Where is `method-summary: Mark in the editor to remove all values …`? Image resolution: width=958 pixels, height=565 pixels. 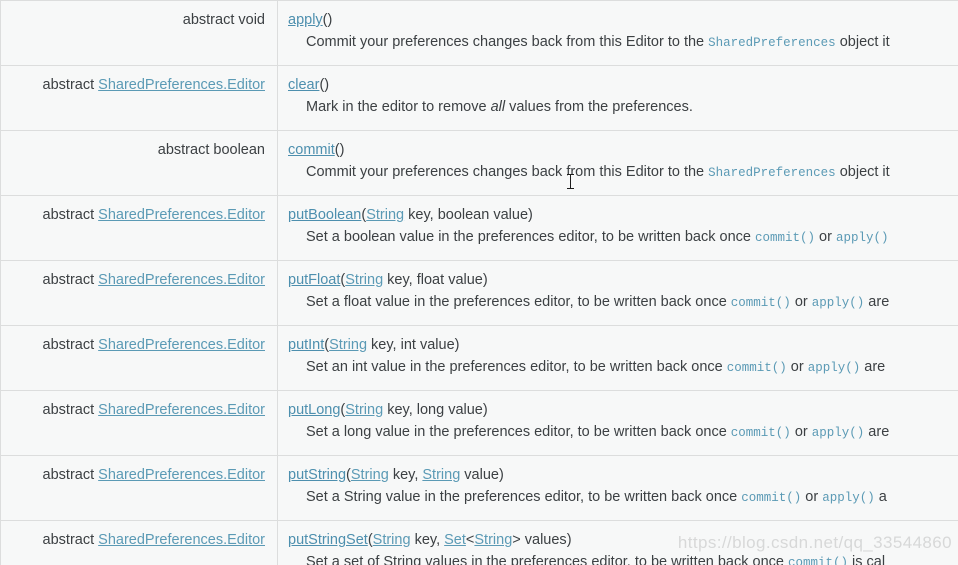
method-summary: Mark in the editor to remove all values … is located at coordinates (623, 107).